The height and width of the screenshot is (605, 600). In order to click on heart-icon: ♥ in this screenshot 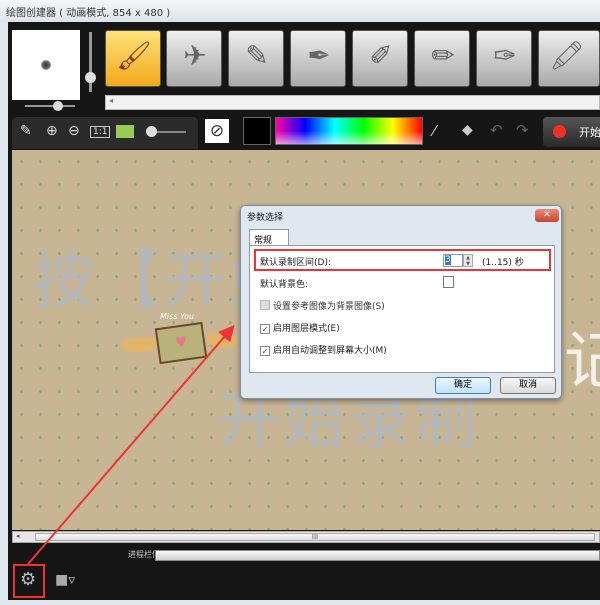, I will do `click(181, 343)`.